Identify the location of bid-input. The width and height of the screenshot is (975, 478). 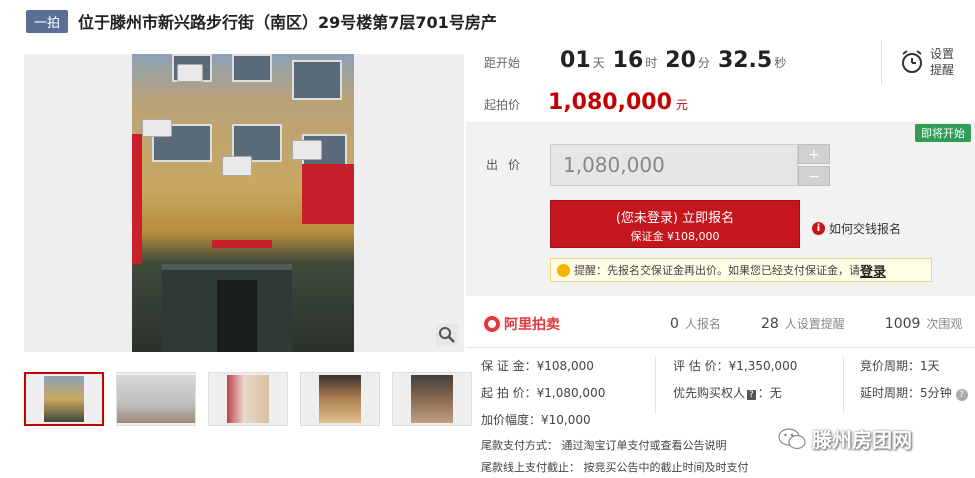
(674, 165).